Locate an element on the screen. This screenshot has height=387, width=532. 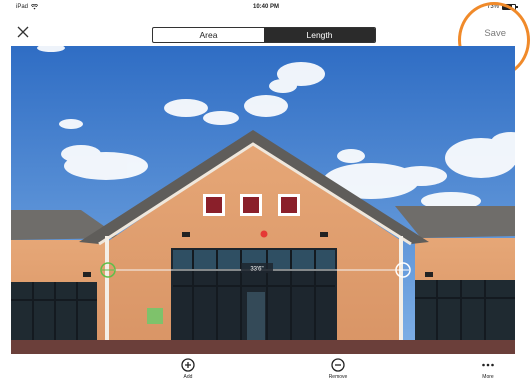
minus-circle-icon is located at coordinates (338, 365).